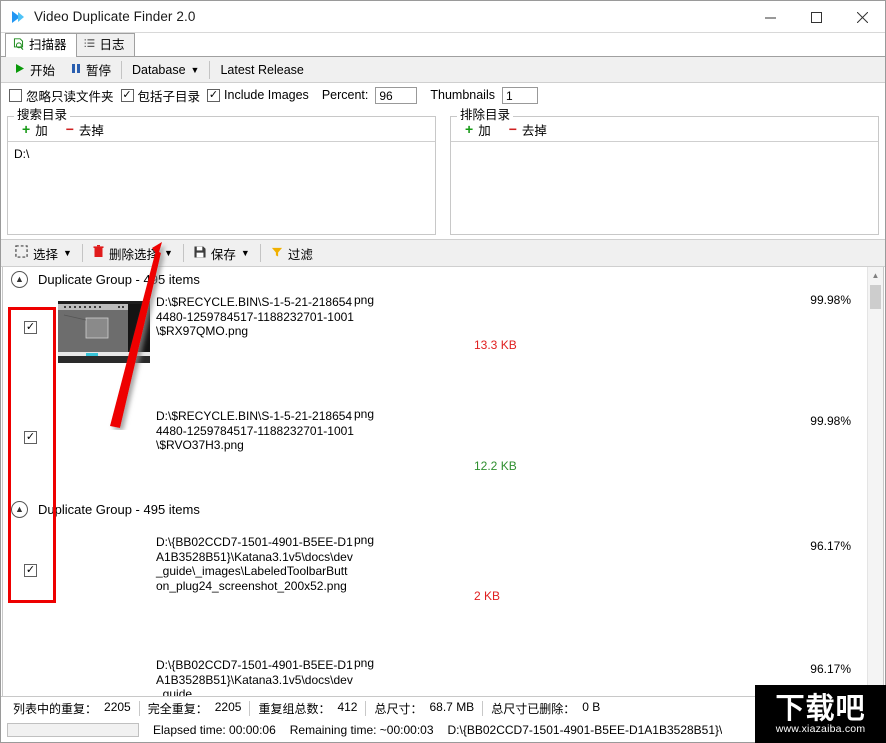 Image resolution: width=886 pixels, height=743 pixels. What do you see at coordinates (104, 332) in the screenshot?
I see `thumbnail-image` at bounding box center [104, 332].